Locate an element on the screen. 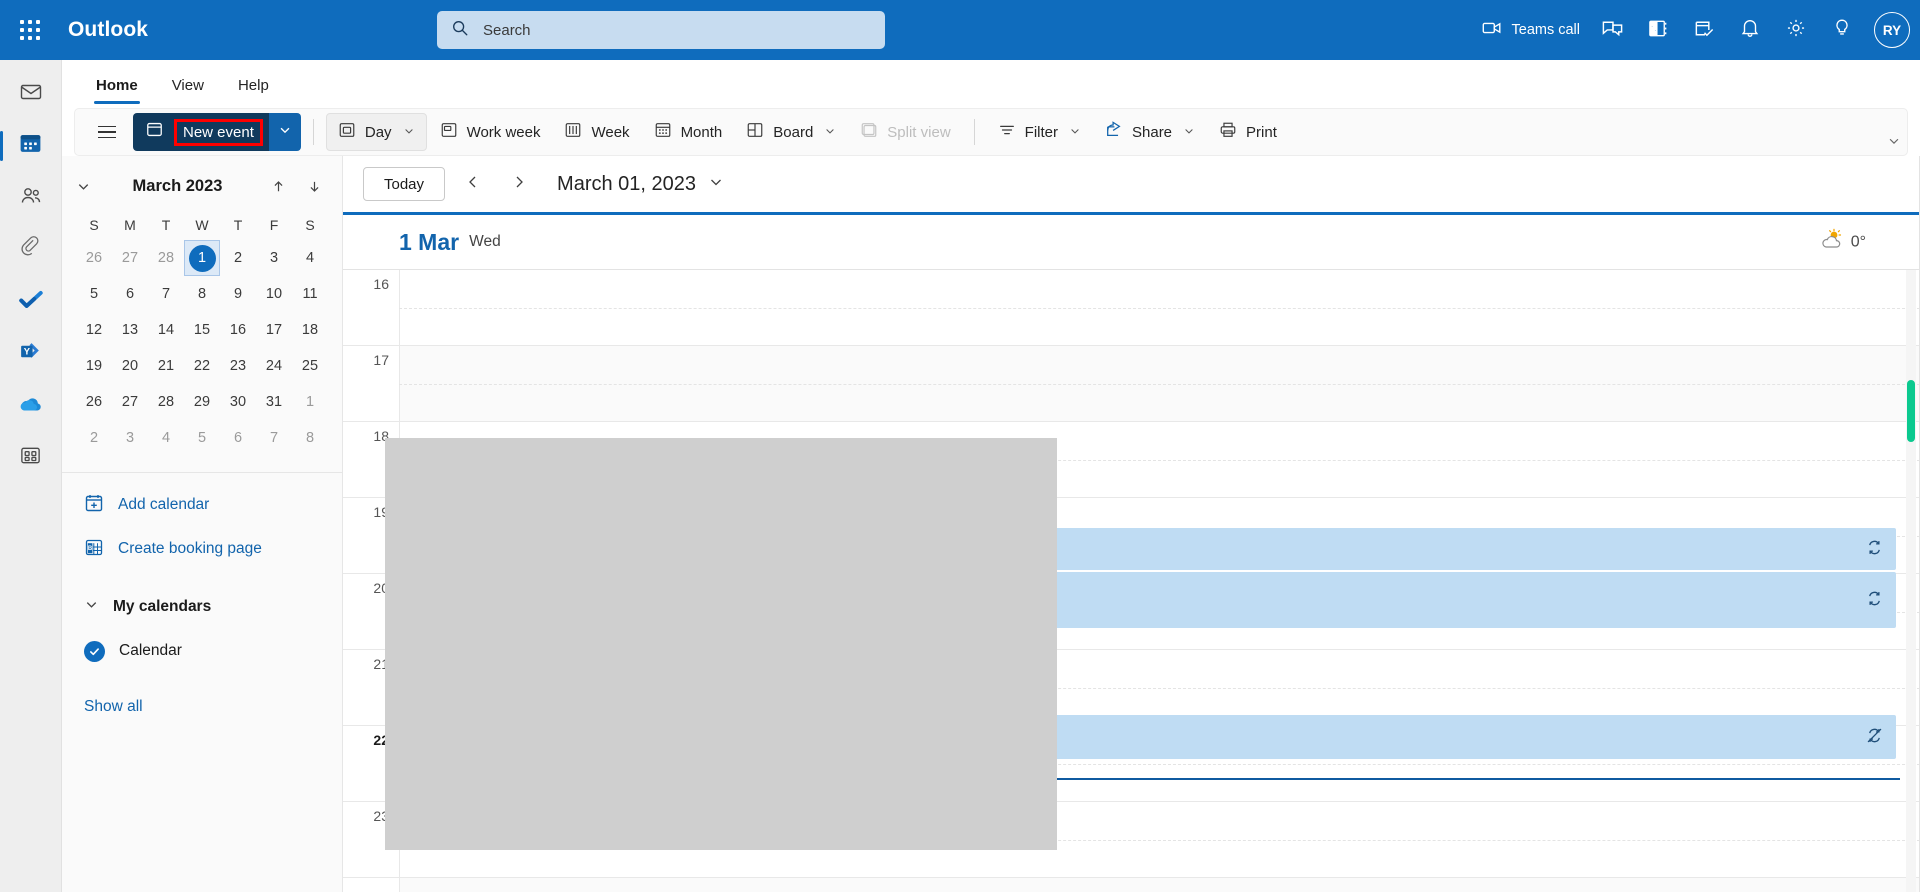  search-input is located at coordinates (677, 30).